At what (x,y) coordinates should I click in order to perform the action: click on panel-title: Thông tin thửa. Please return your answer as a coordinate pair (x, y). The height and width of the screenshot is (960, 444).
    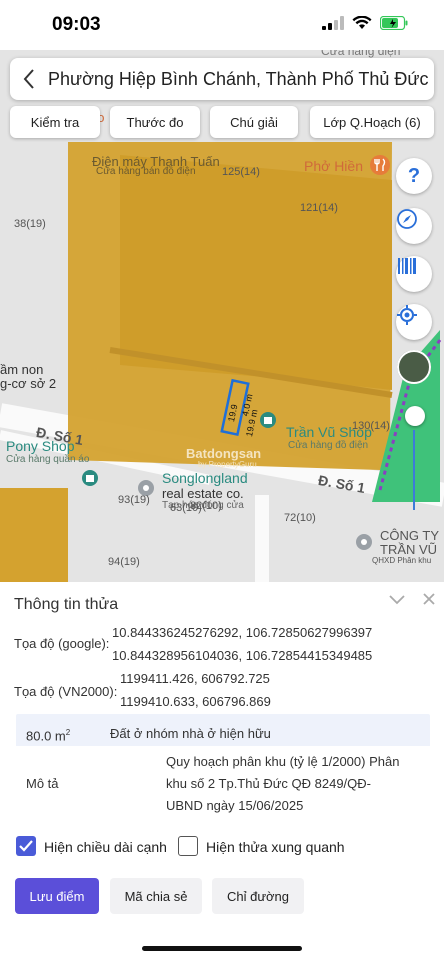
    Looking at the image, I should click on (66, 604).